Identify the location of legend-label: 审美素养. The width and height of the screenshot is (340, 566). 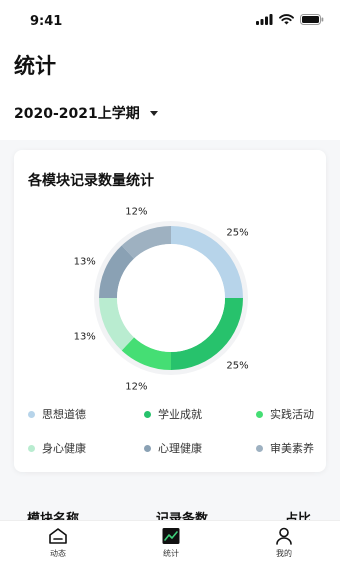
(292, 448).